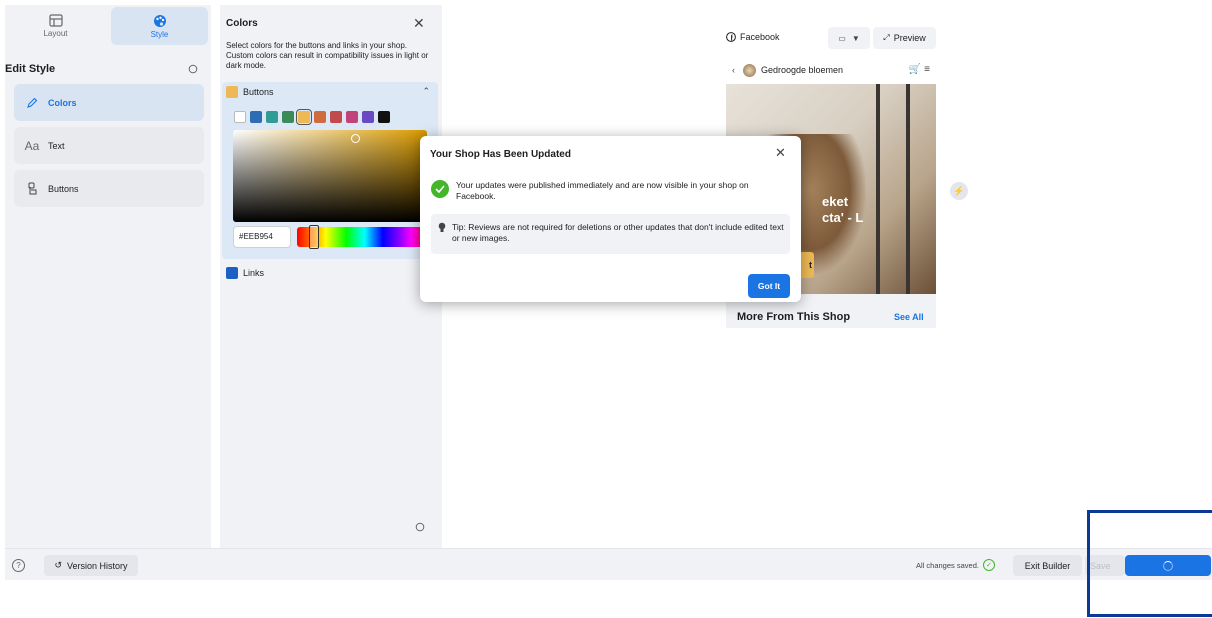 Image resolution: width=1212 pixels, height=618 pixels. I want to click on save-status: All changes saved. ✓, so click(955, 565).